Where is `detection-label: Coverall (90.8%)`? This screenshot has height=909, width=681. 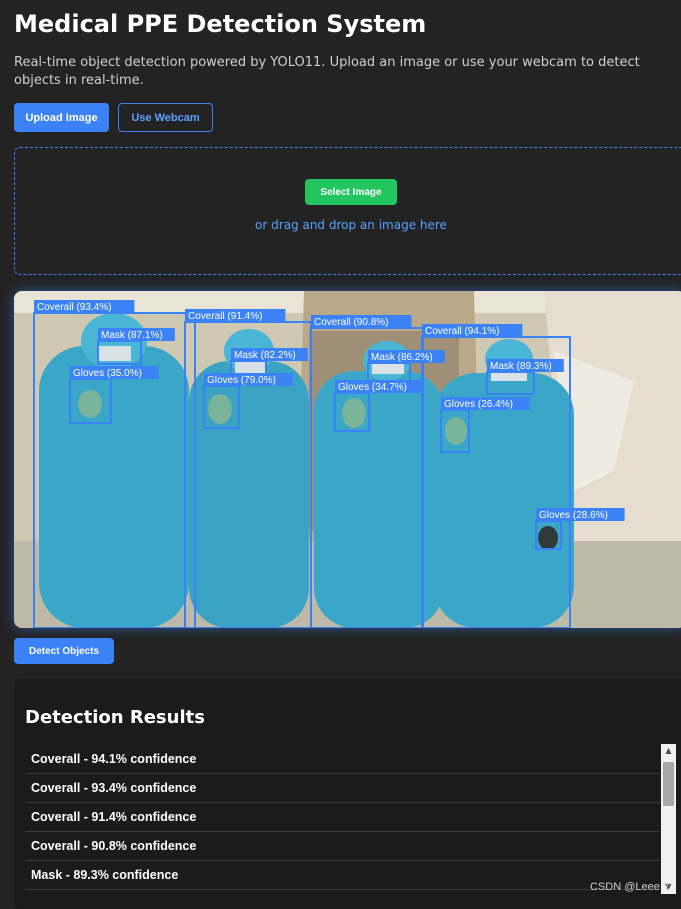
detection-label: Coverall (90.8%) is located at coordinates (351, 322).